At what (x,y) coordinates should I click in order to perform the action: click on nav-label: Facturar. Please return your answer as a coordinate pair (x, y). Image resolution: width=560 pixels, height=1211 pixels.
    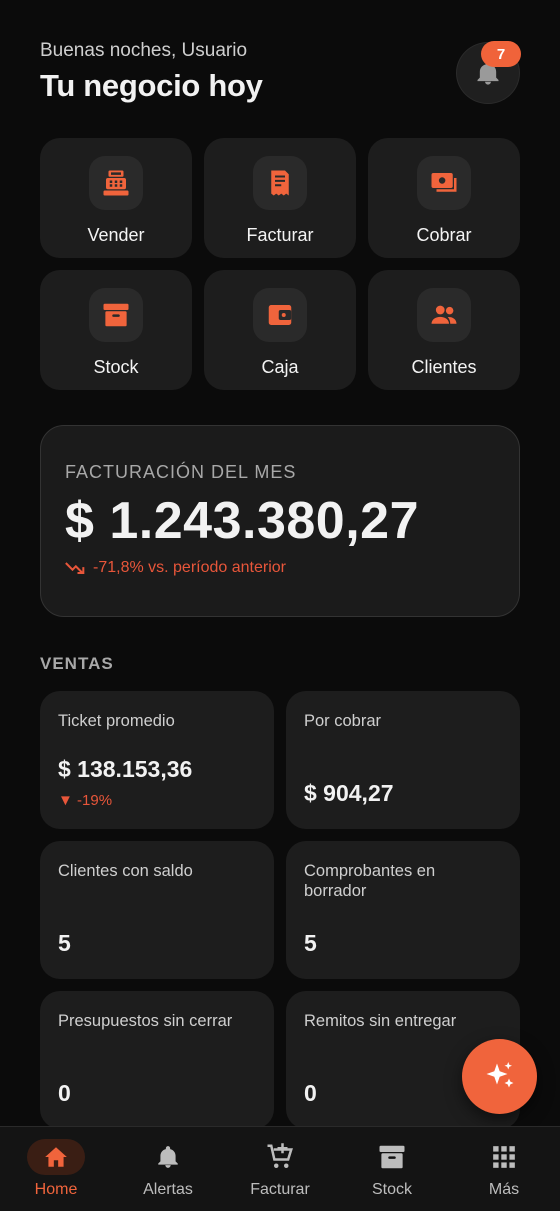
    Looking at the image, I should click on (280, 1189).